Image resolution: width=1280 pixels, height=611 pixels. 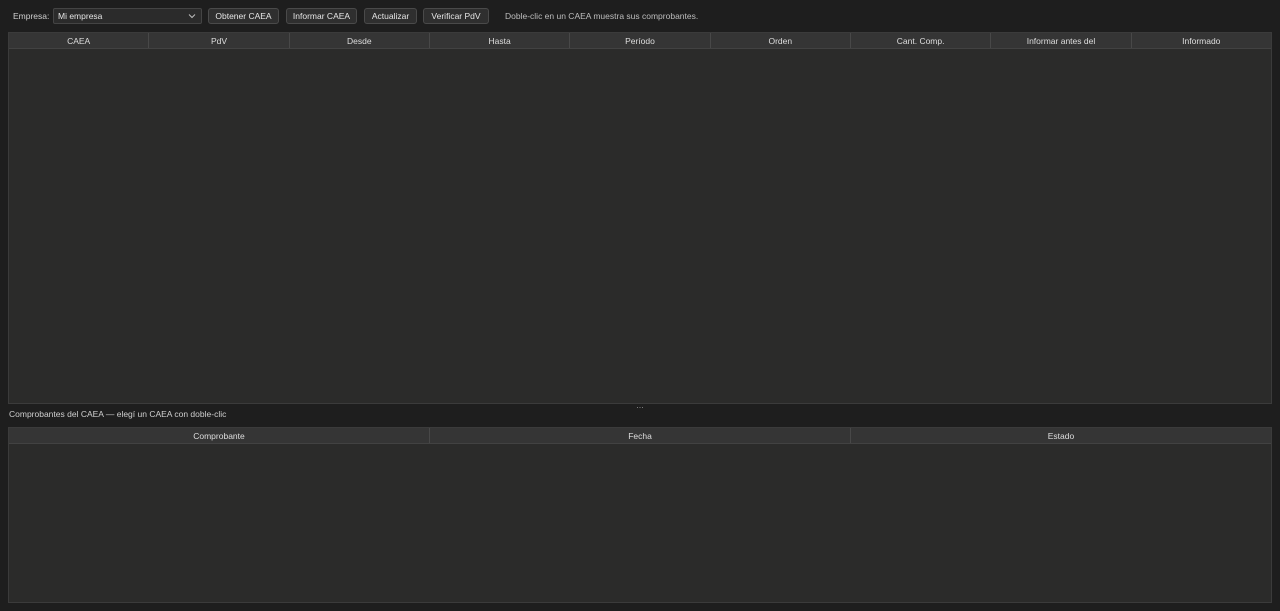 I want to click on informar-caea-button: Informar CAEA, so click(x=321, y=16).